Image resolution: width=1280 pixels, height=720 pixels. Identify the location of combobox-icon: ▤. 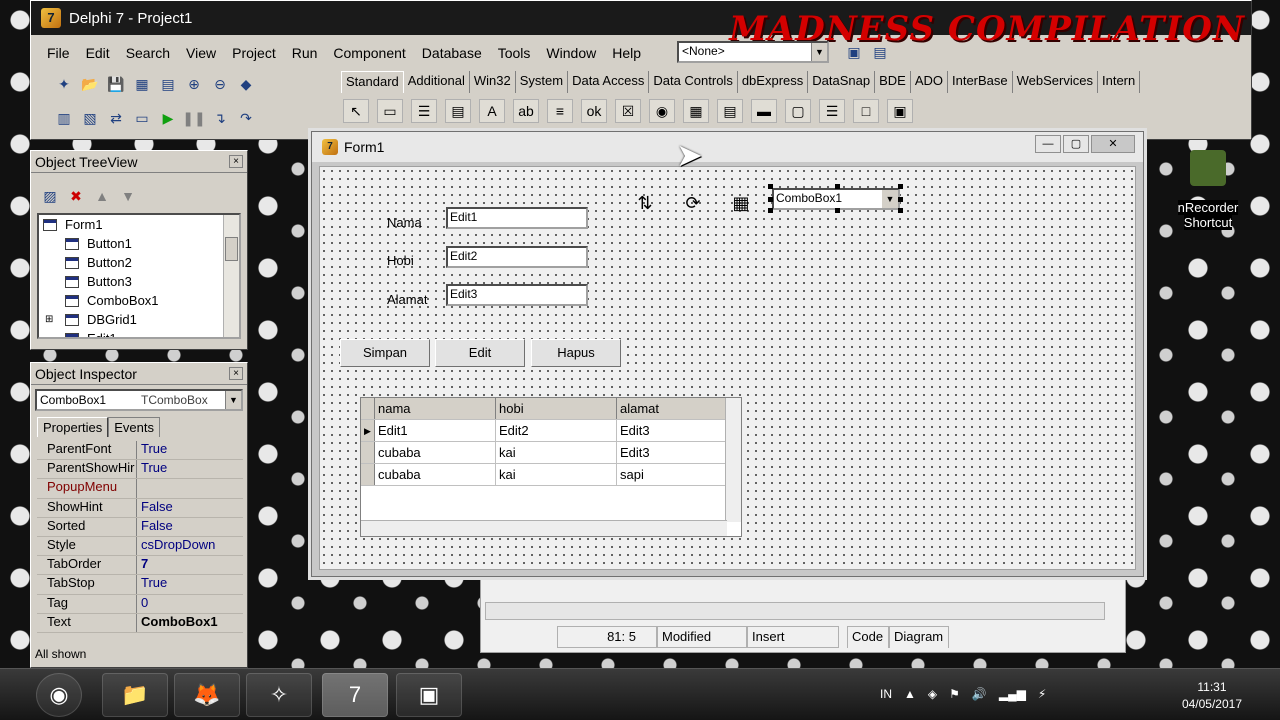
(730, 111).